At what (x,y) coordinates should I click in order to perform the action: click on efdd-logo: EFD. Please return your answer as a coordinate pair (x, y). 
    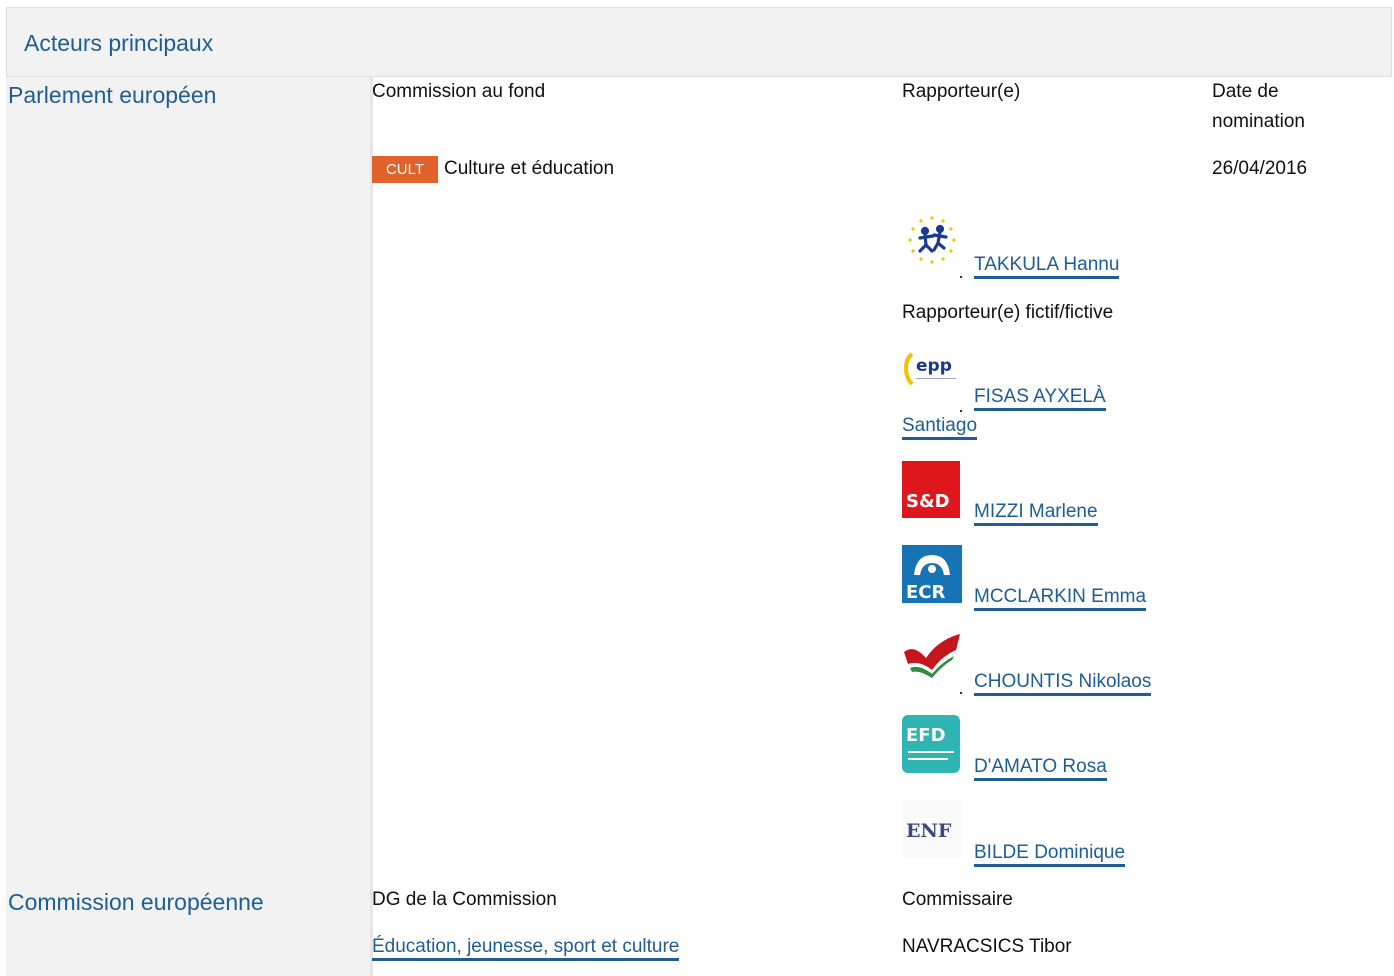
    Looking at the image, I should click on (932, 744).